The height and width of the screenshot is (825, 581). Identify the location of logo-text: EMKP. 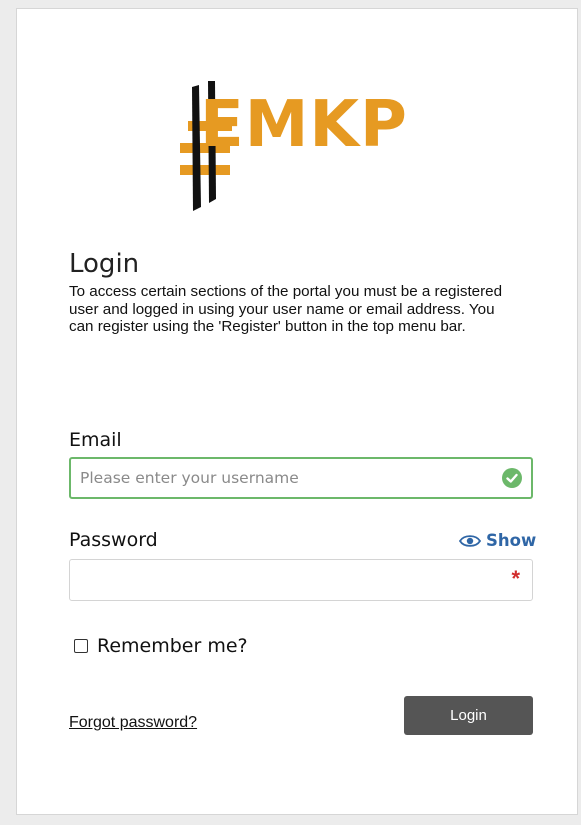
(304, 125).